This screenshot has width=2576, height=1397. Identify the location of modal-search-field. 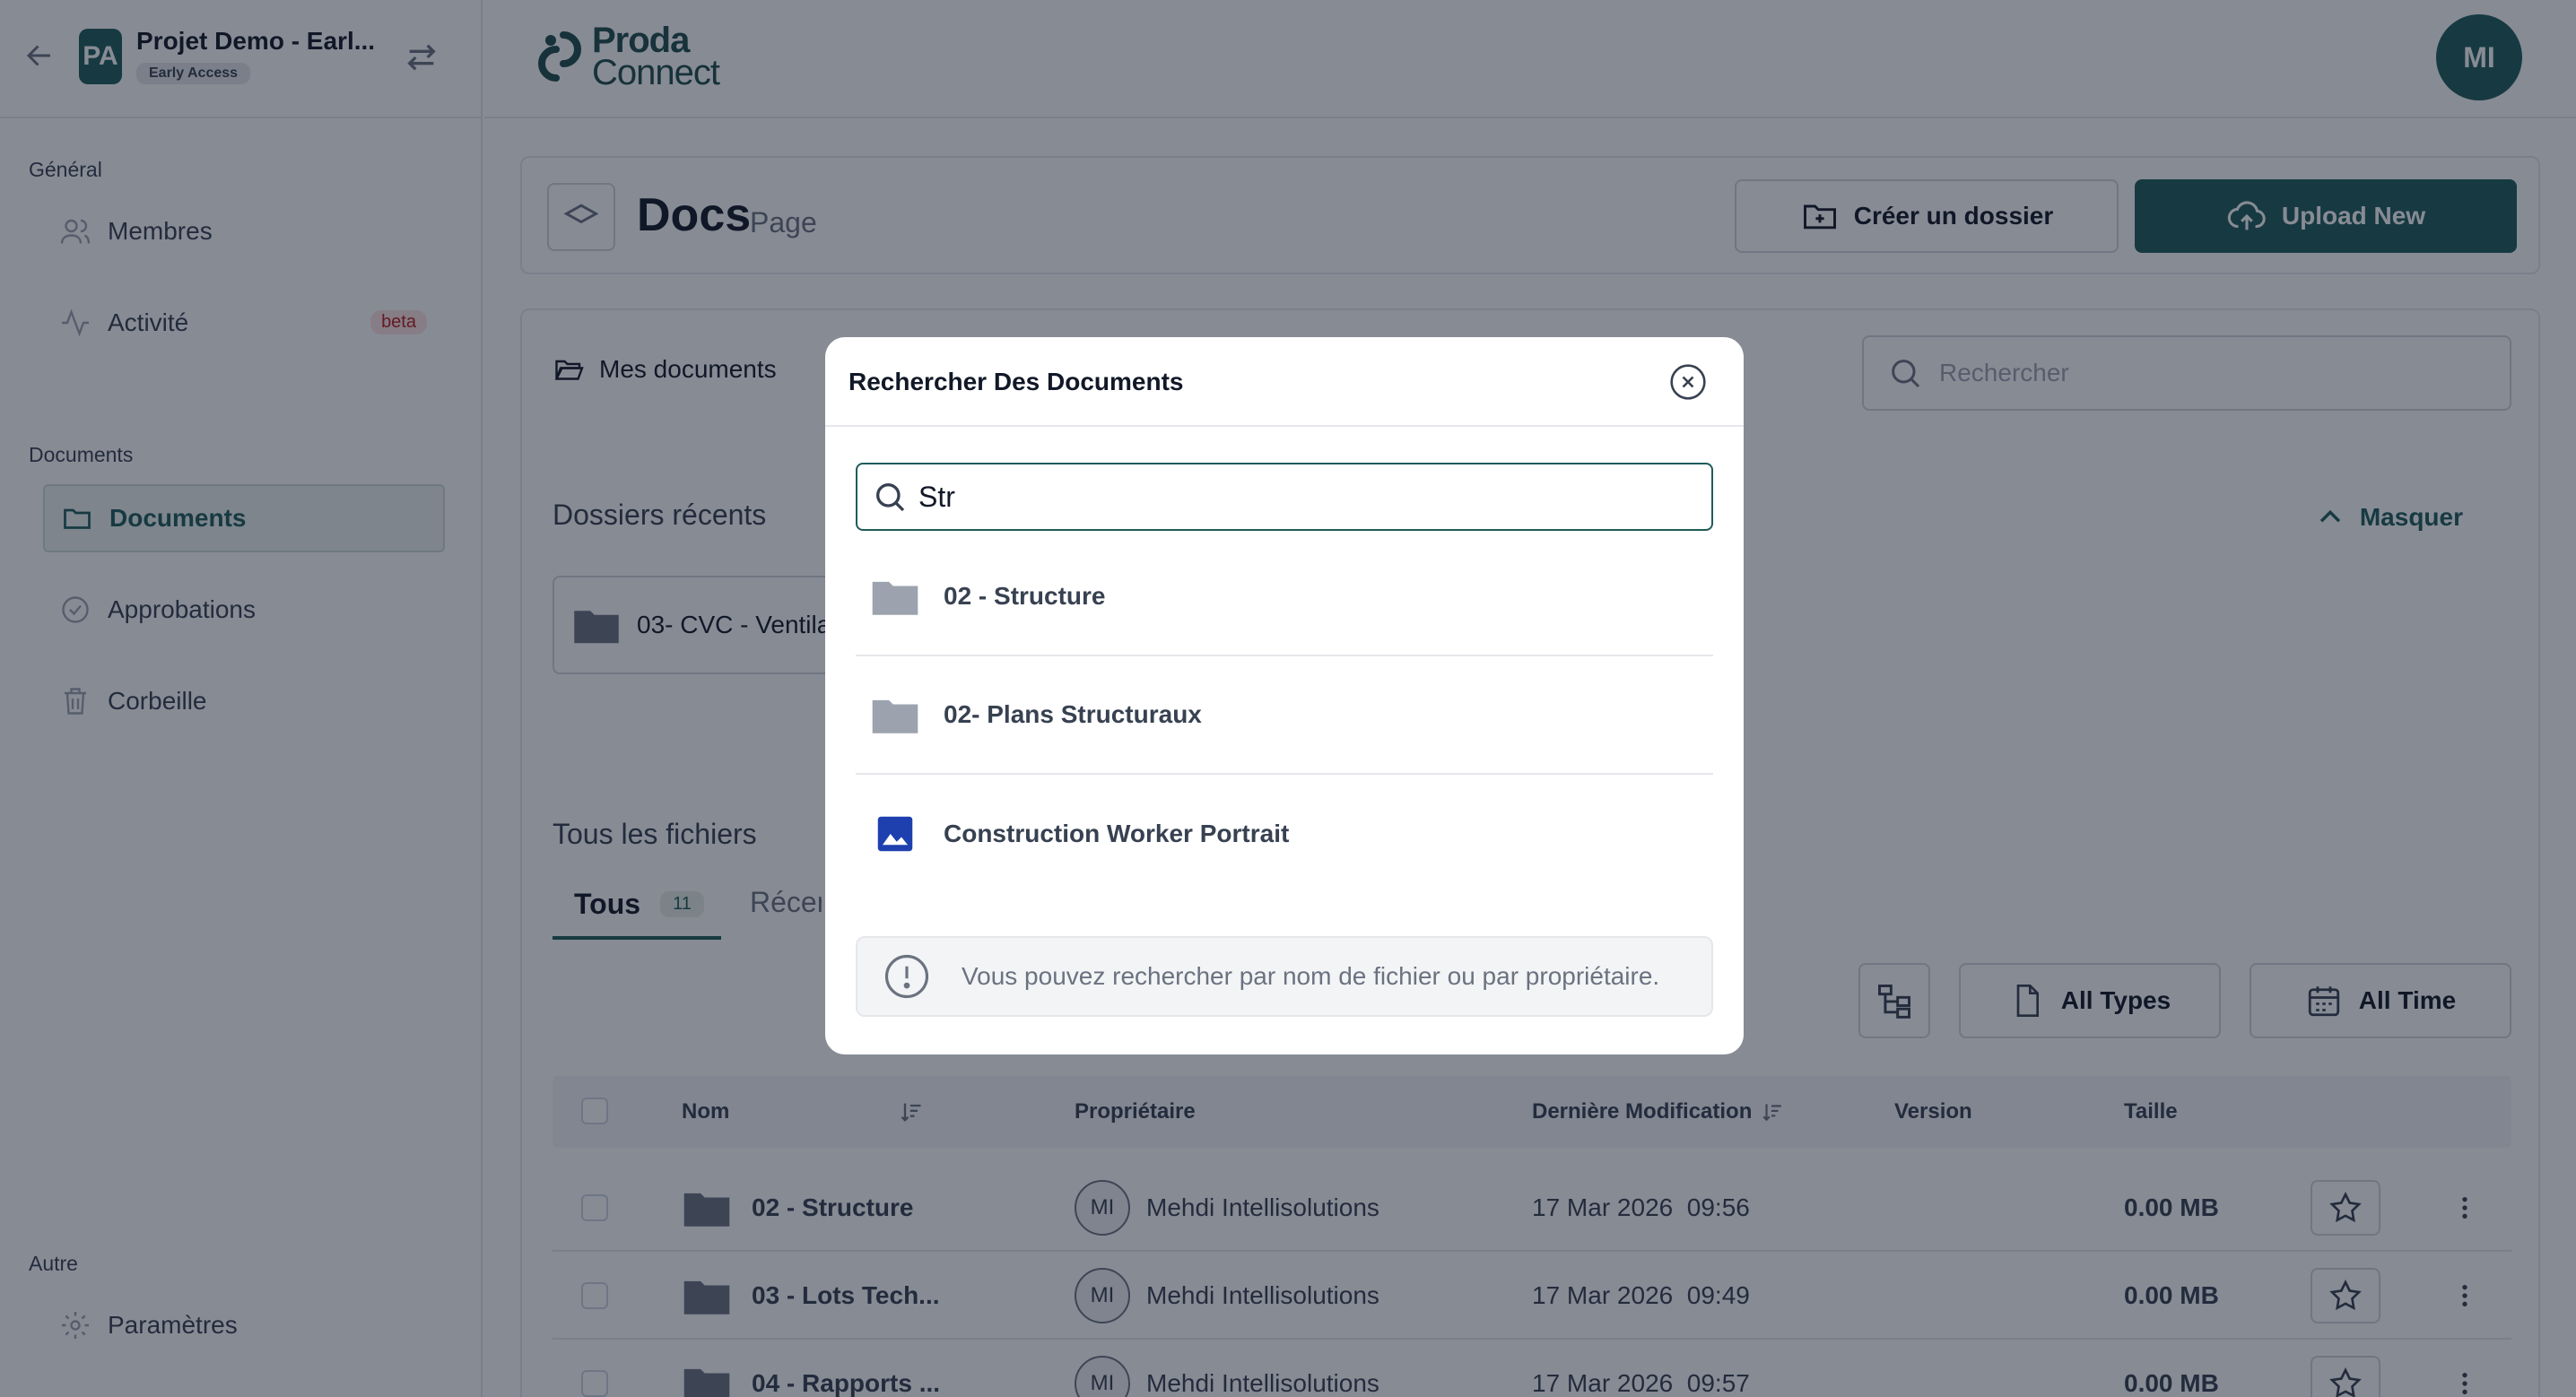
(1284, 497).